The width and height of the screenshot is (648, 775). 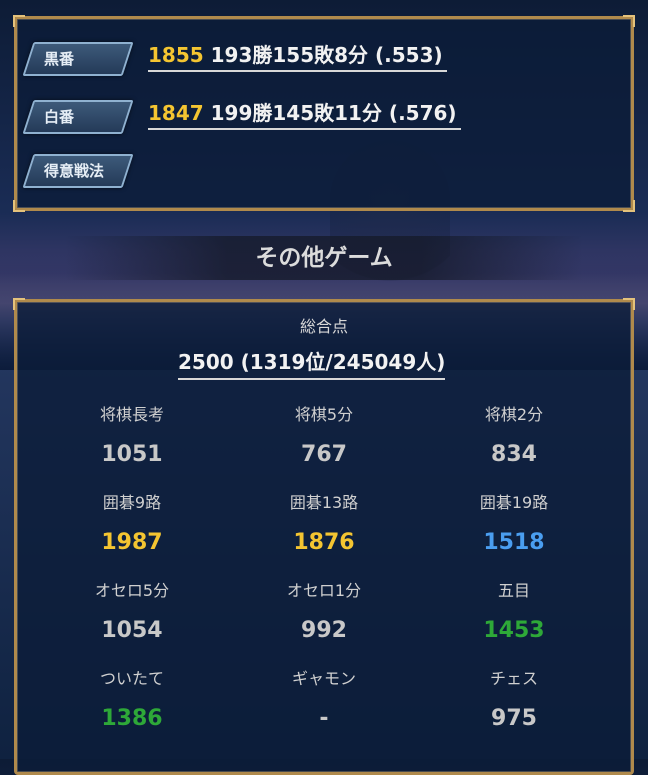 I want to click on game-cell: オセロ1分 992, so click(x=324, y=613).